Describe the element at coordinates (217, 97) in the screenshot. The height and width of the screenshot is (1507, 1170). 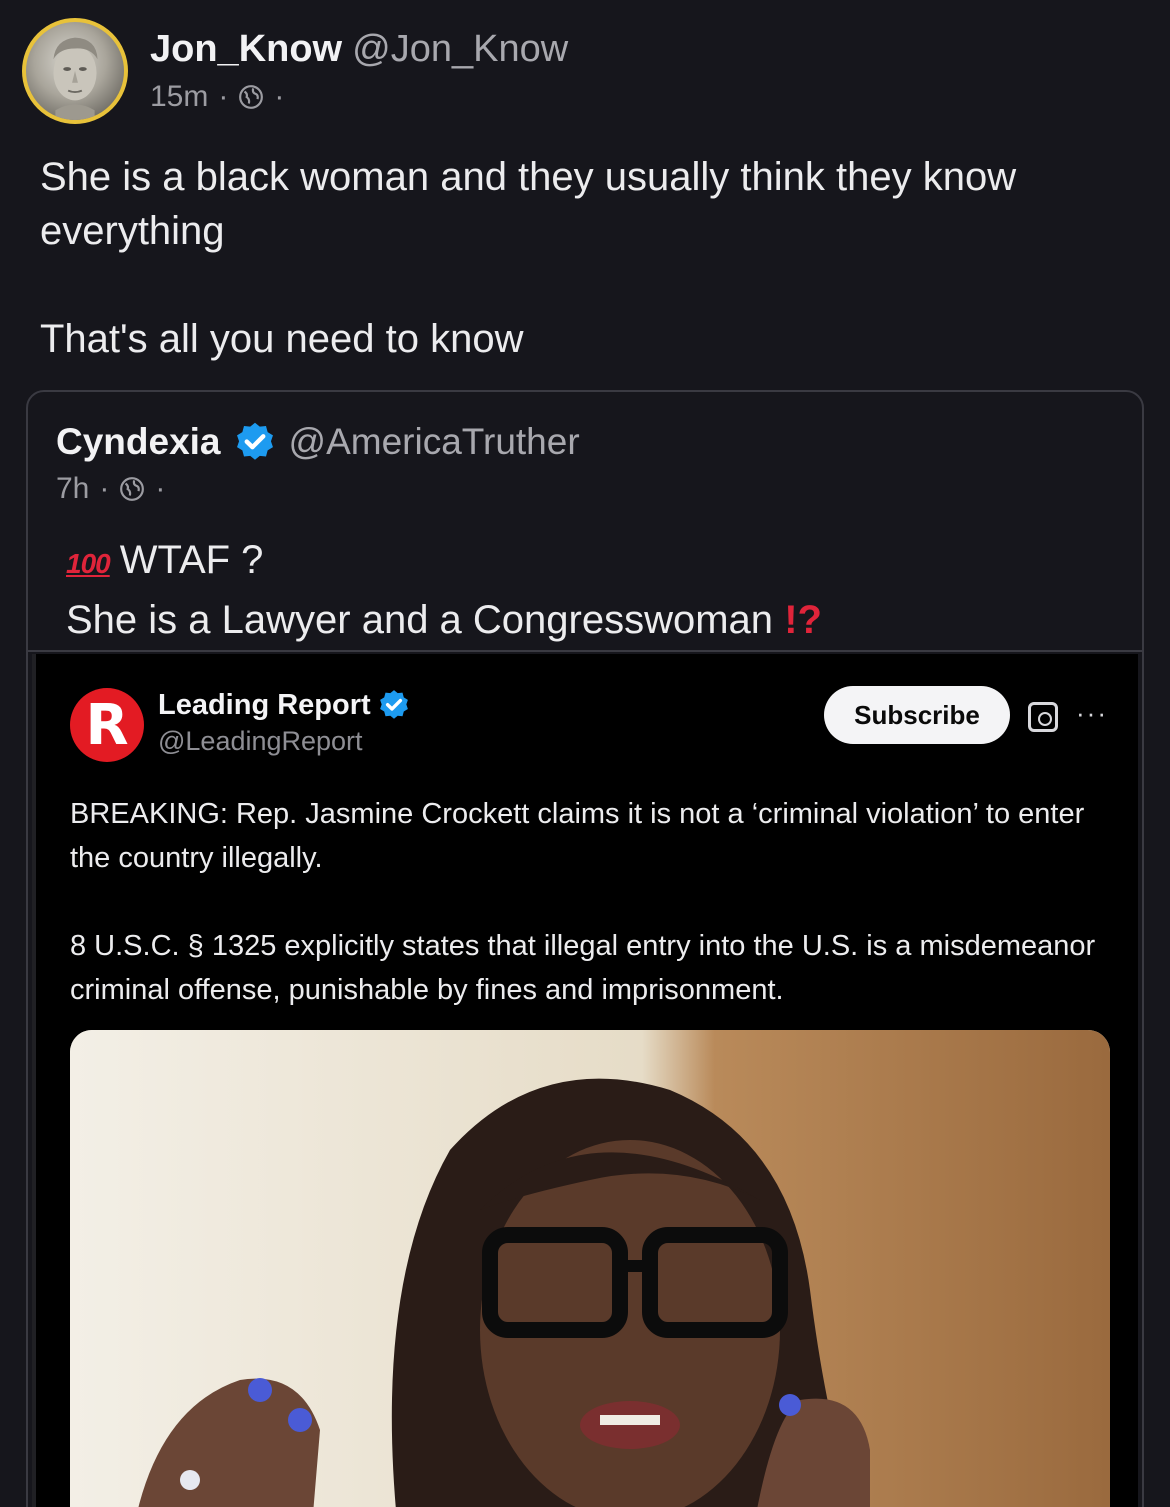
I see `post-meta: 15m · ·` at that location.